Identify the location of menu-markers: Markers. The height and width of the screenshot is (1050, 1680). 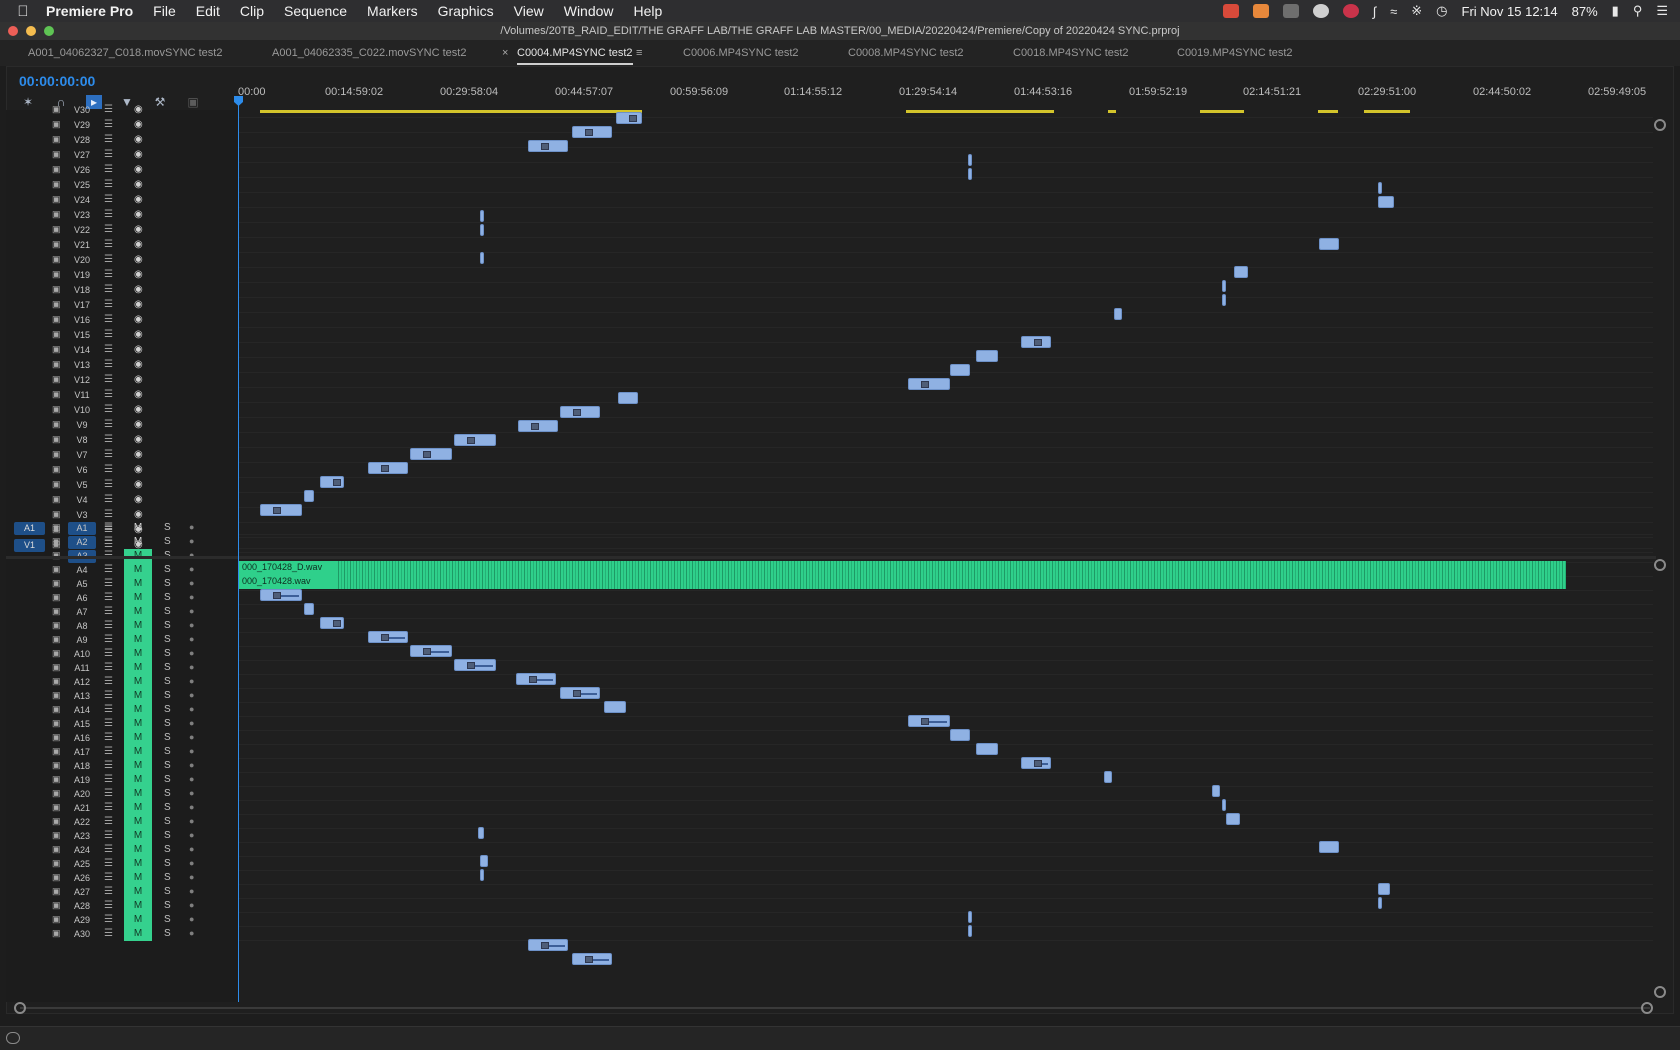
(392, 11).